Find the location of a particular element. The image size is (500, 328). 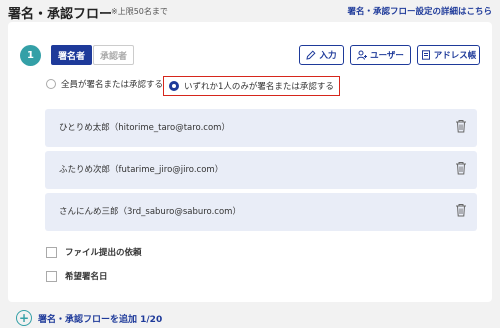

add-flow-button: + 署名・承認フローを追加 1/20 is located at coordinates (89, 318).